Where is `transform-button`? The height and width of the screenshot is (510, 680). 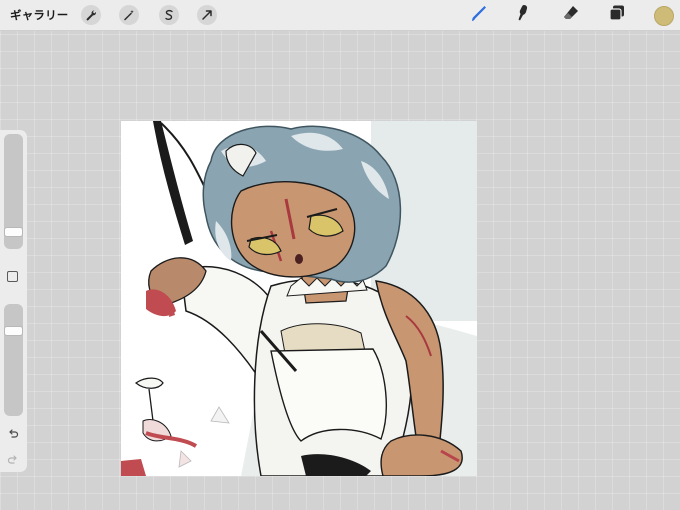
transform-button is located at coordinates (207, 15).